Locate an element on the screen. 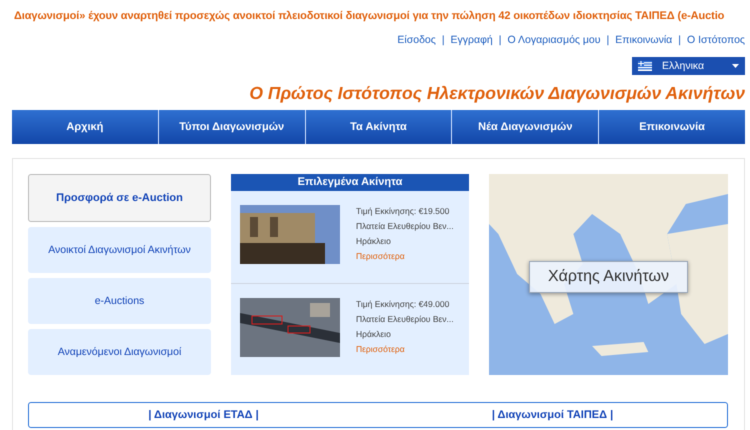 This screenshot has width=750, height=430. flag-icon is located at coordinates (645, 66).